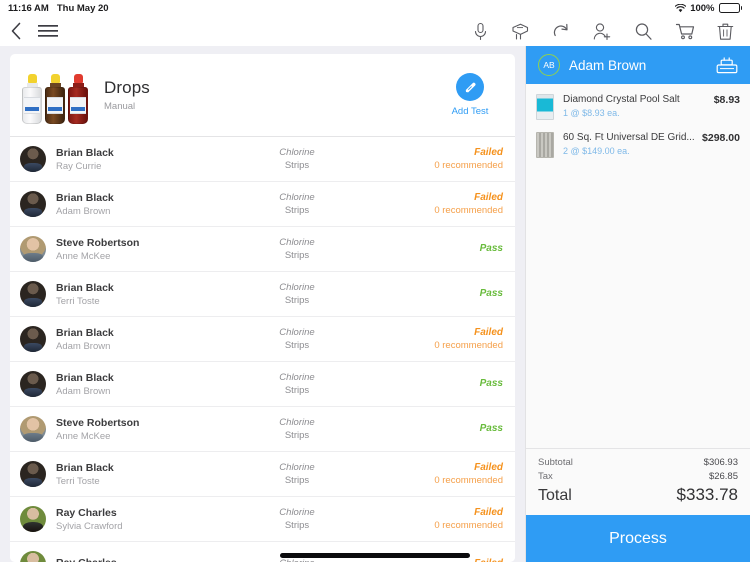 The width and height of the screenshot is (750, 562). What do you see at coordinates (608, 65) in the screenshot?
I see `customer-name: Adam Brown` at bounding box center [608, 65].